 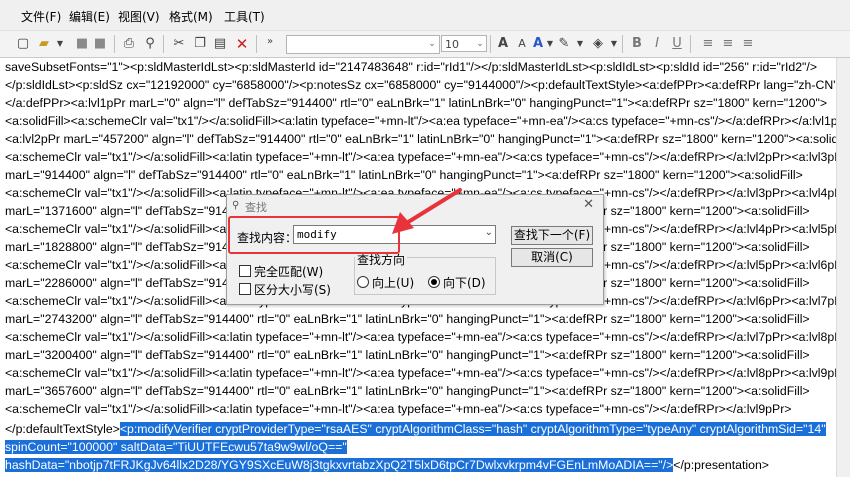 I want to click on dialog-title: 查找, so click(x=256, y=207).